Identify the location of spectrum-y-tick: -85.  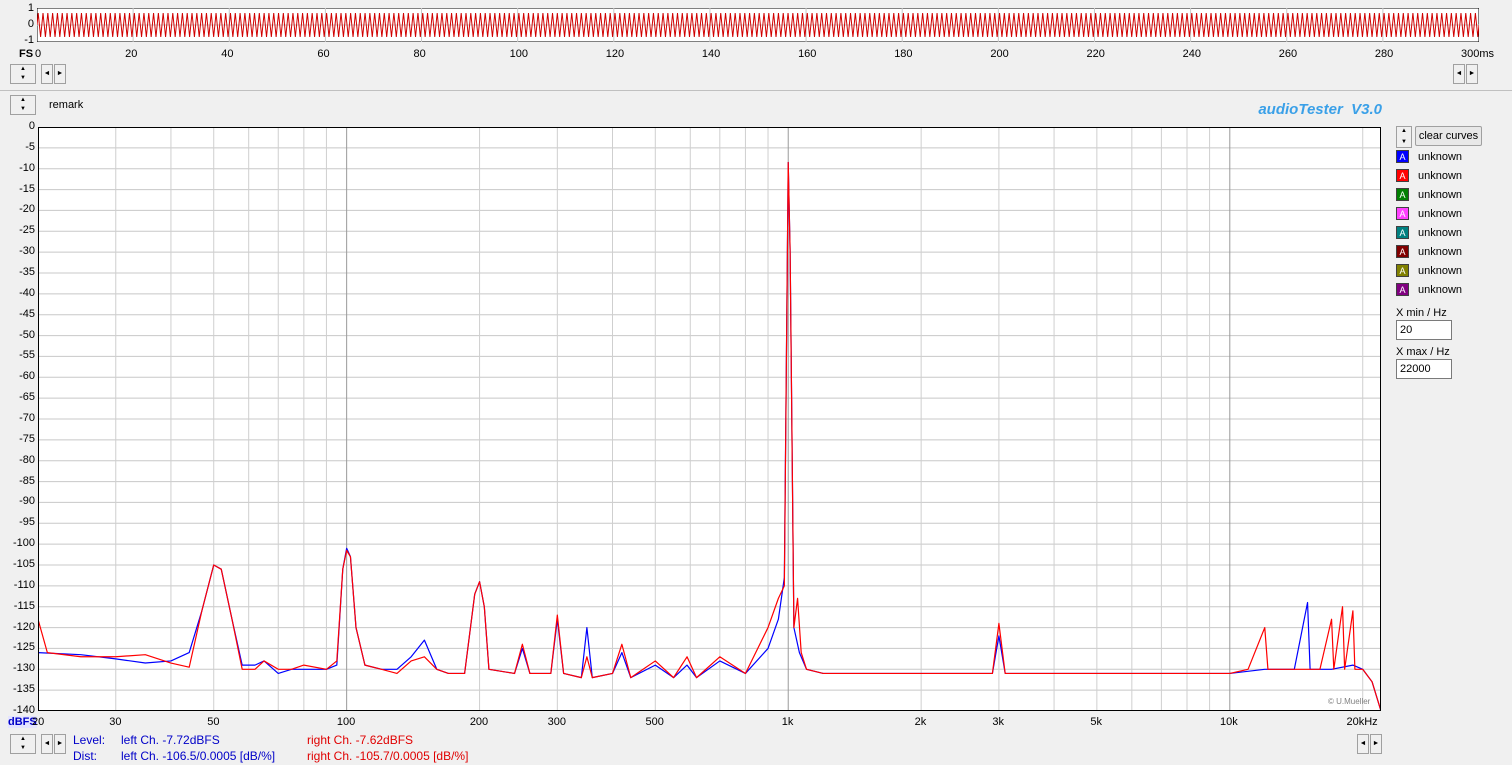
(27, 480).